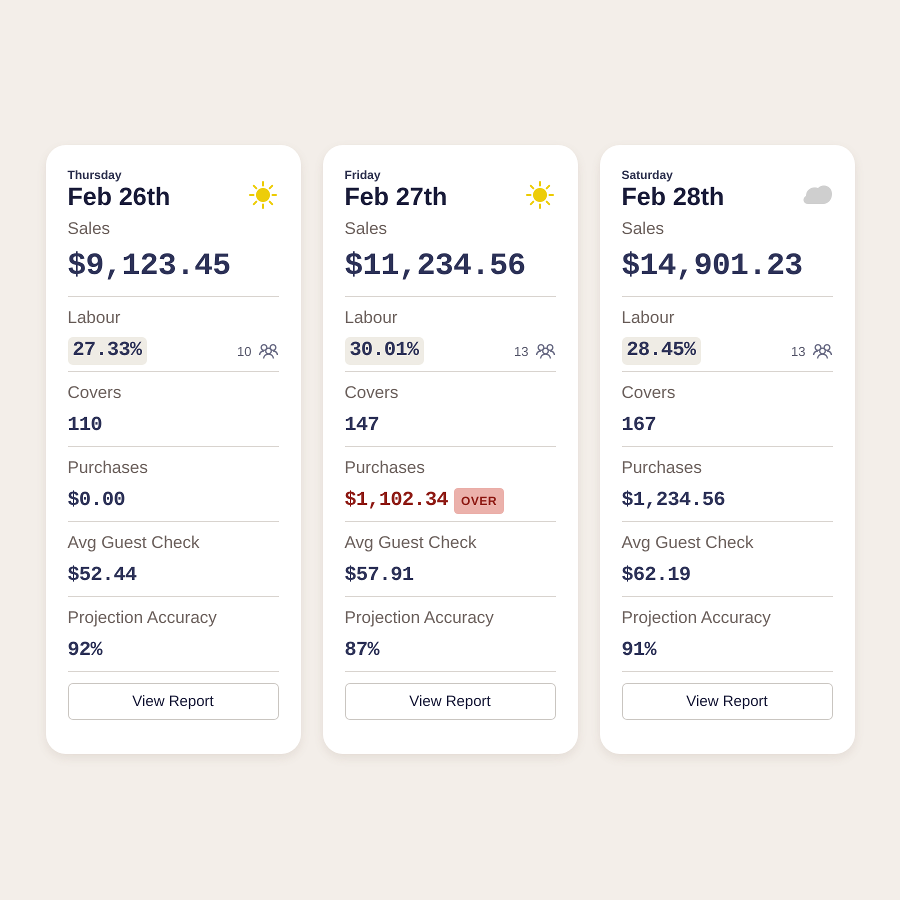 Image resolution: width=900 pixels, height=900 pixels. Describe the element at coordinates (85, 426) in the screenshot. I see `metric-value: 110` at that location.